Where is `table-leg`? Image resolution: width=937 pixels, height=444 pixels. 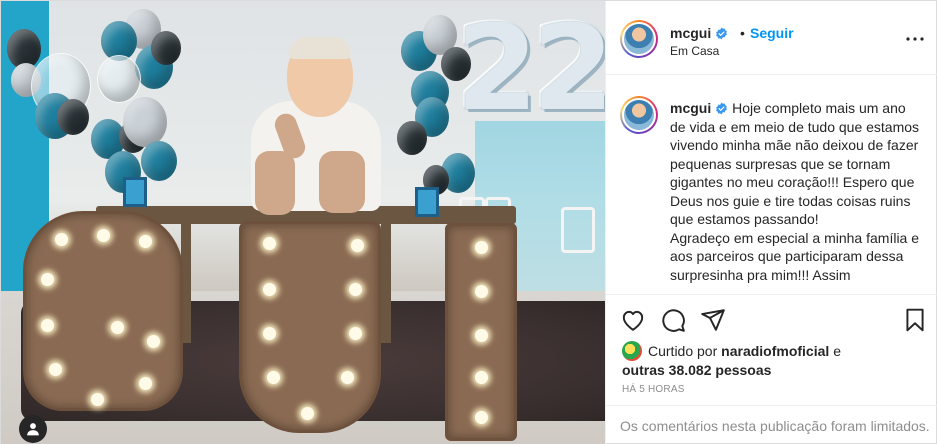
table-leg is located at coordinates (386, 283).